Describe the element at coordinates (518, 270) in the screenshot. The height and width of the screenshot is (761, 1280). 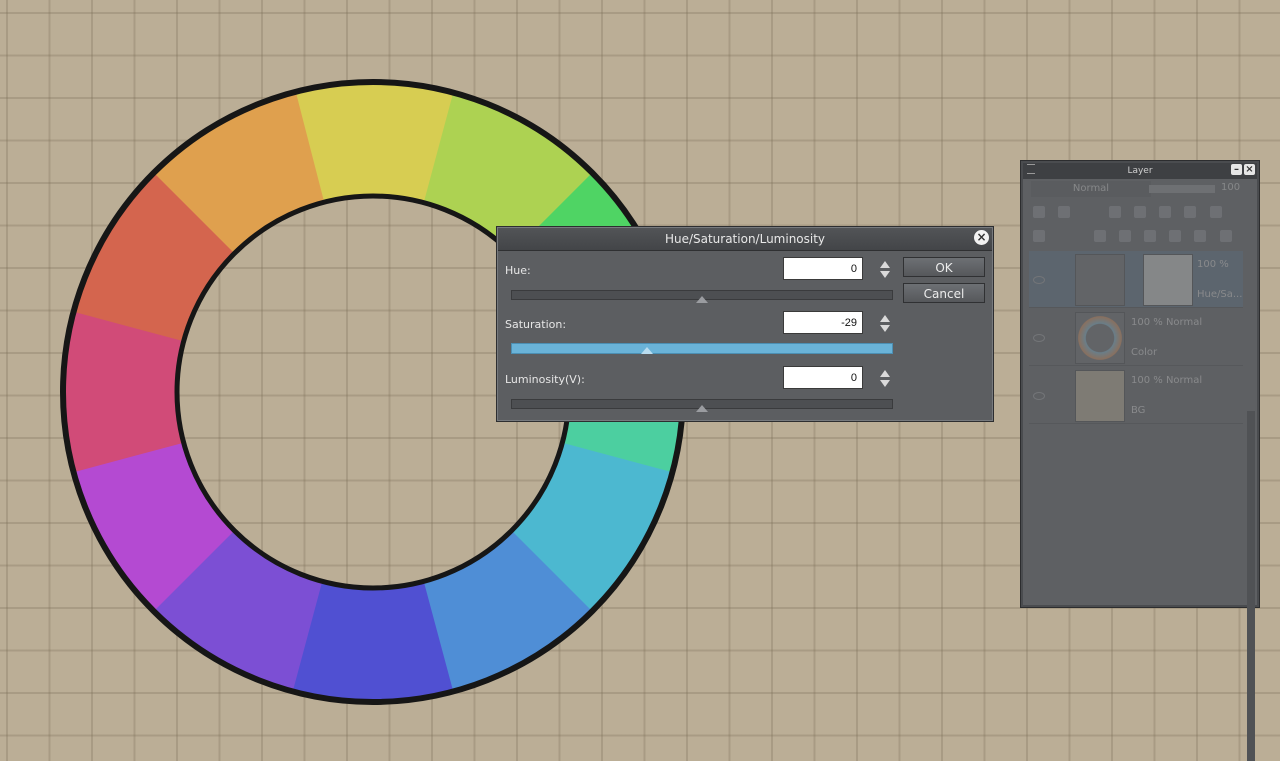
I see `hue-label: Hue:` at that location.